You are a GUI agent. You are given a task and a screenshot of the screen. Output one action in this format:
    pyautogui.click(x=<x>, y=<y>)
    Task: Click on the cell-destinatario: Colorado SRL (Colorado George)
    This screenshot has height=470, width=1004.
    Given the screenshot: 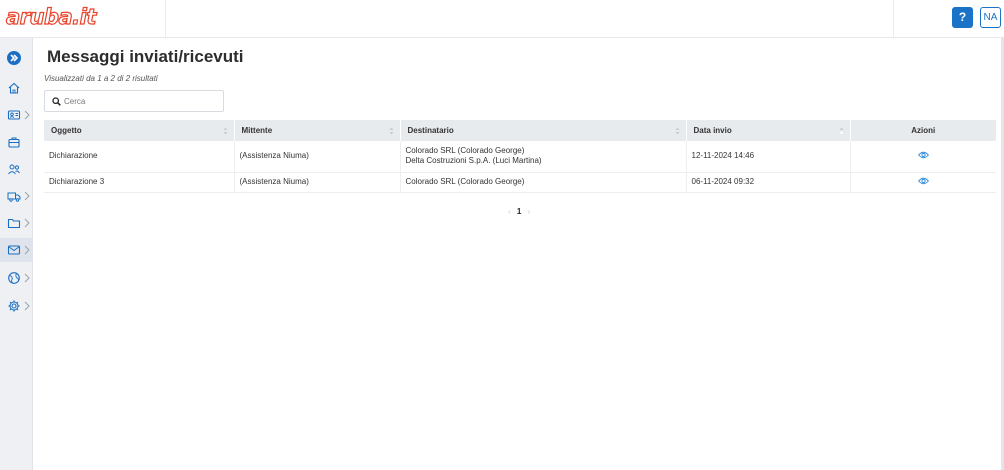 What is the action you would take?
    pyautogui.click(x=543, y=182)
    